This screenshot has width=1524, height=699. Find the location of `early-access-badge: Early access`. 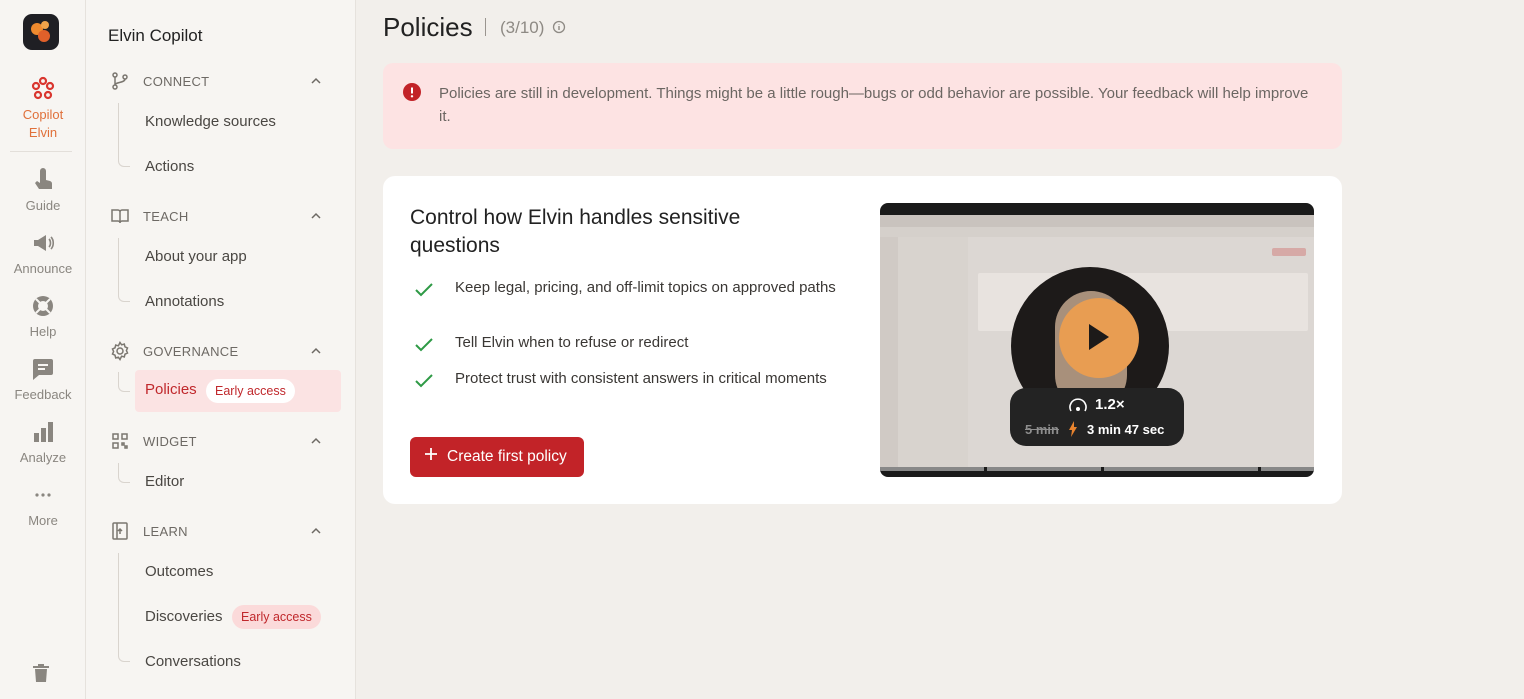

early-access-badge: Early access is located at coordinates (250, 391).